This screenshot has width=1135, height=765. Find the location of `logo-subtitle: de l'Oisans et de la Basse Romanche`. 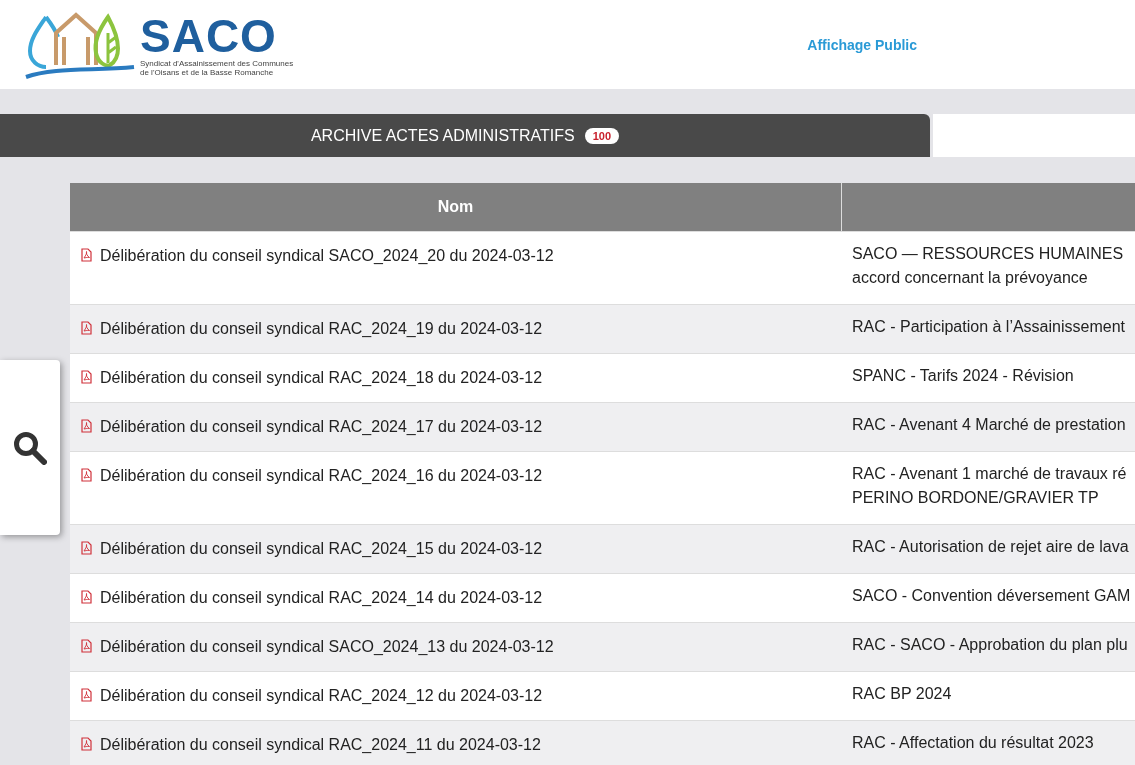

logo-subtitle: de l'Oisans et de la Basse Romanche is located at coordinates (207, 72).